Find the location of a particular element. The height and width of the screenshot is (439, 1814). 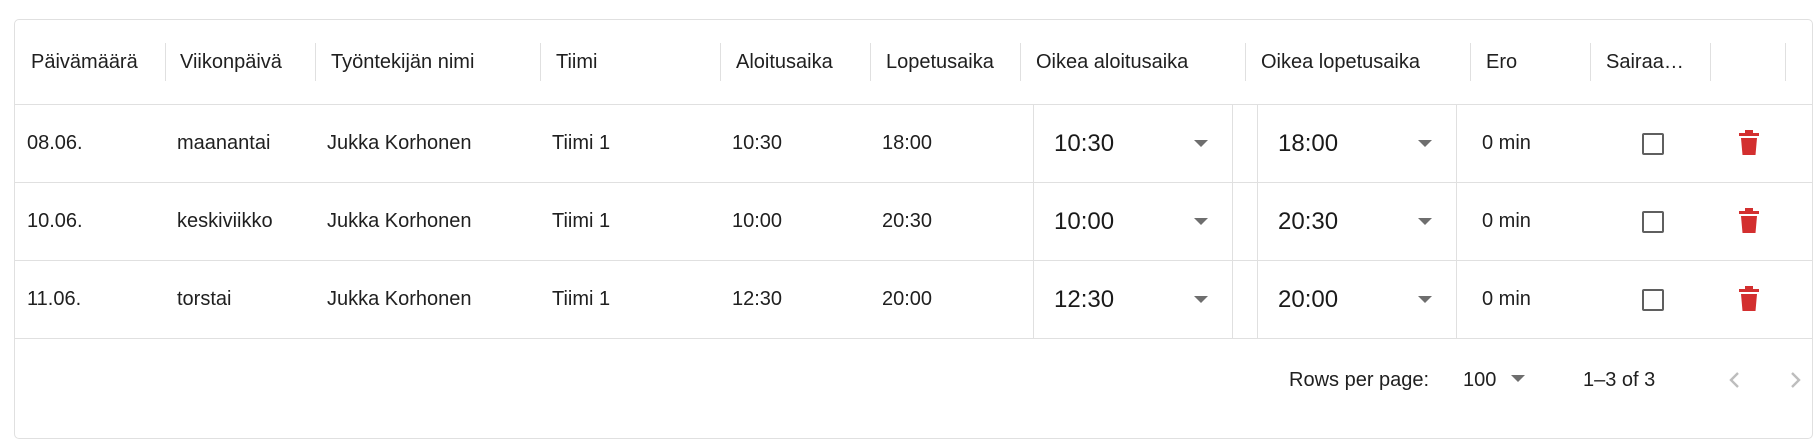

rows-per-page-label: Rows per page: is located at coordinates (1359, 380).